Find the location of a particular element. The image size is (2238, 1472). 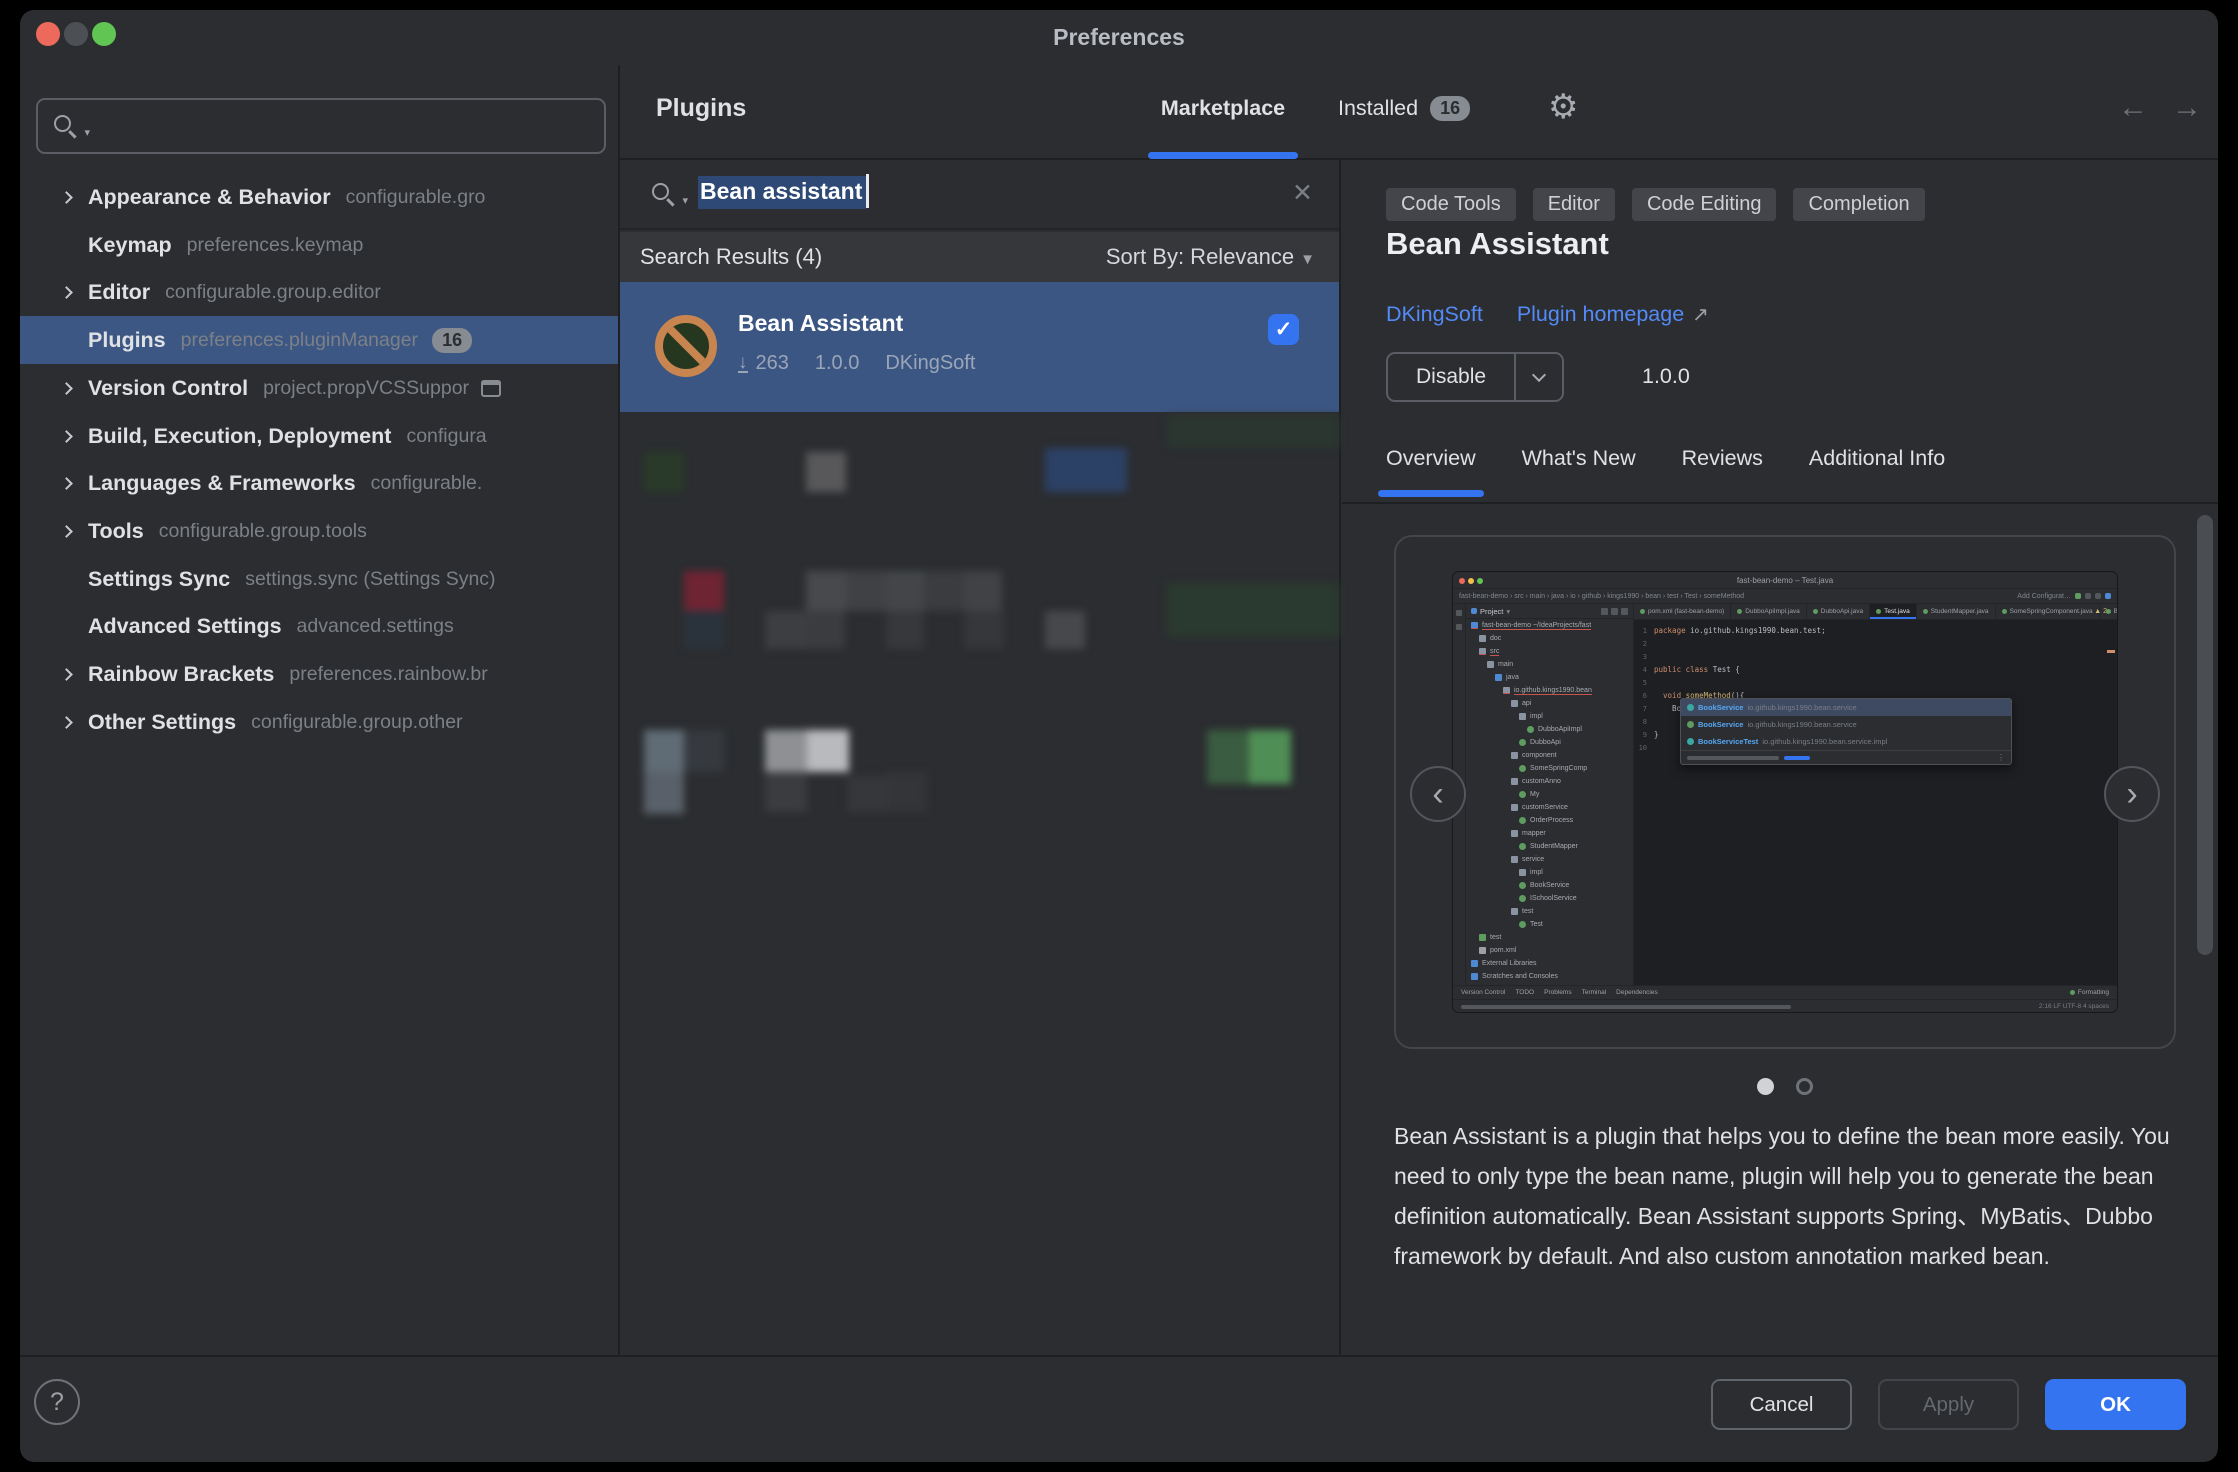

line-number: 6 is located at coordinates (1644, 695).